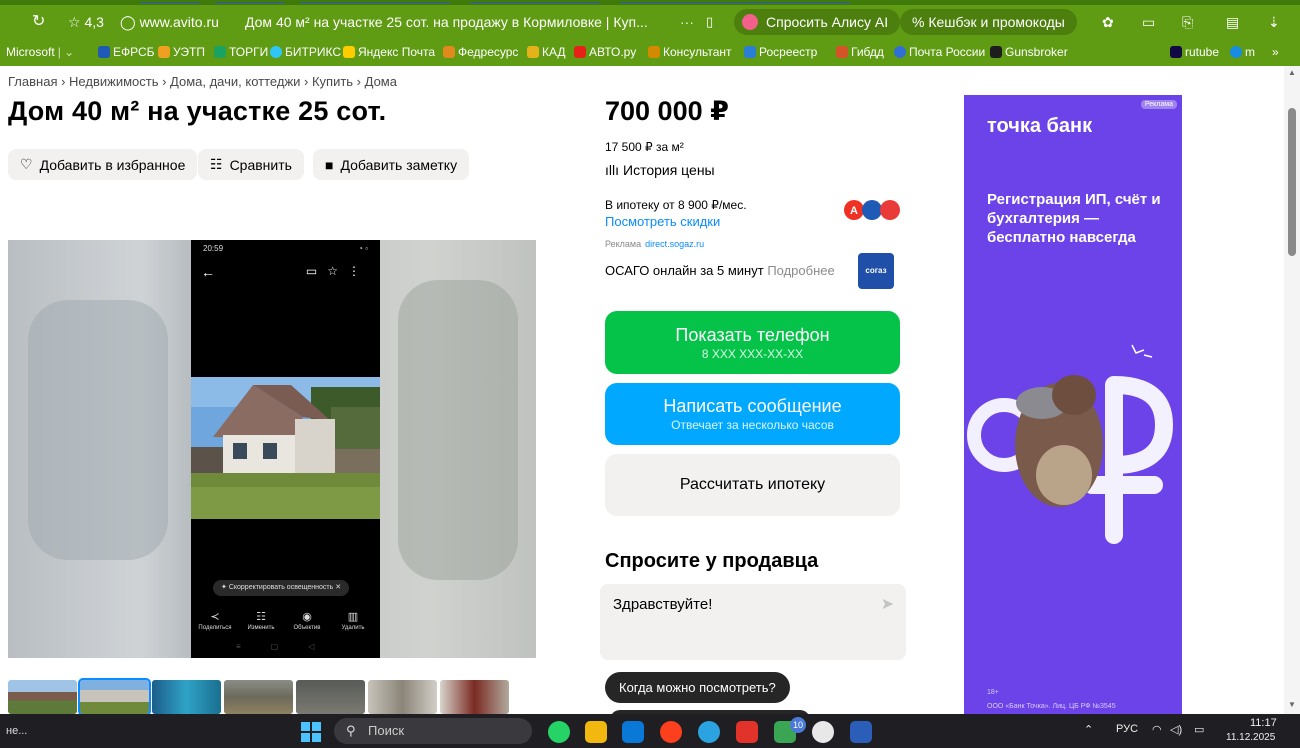 The image size is (1300, 748). I want to click on discounts-link: Посмотреть скидки, so click(662, 221).